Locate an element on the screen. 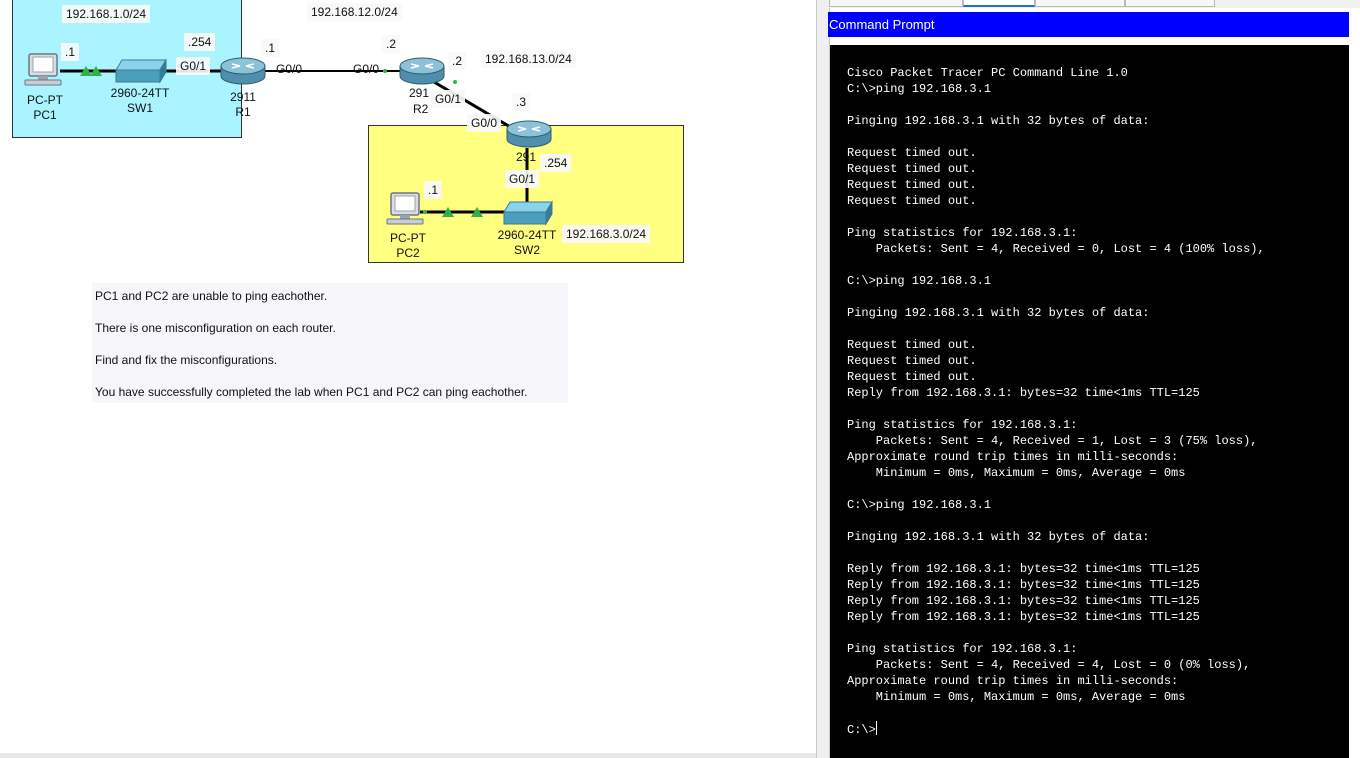 Image resolution: width=1360 pixels, height=758 pixels. r3-wan-interface: G0/0 is located at coordinates (484, 123).